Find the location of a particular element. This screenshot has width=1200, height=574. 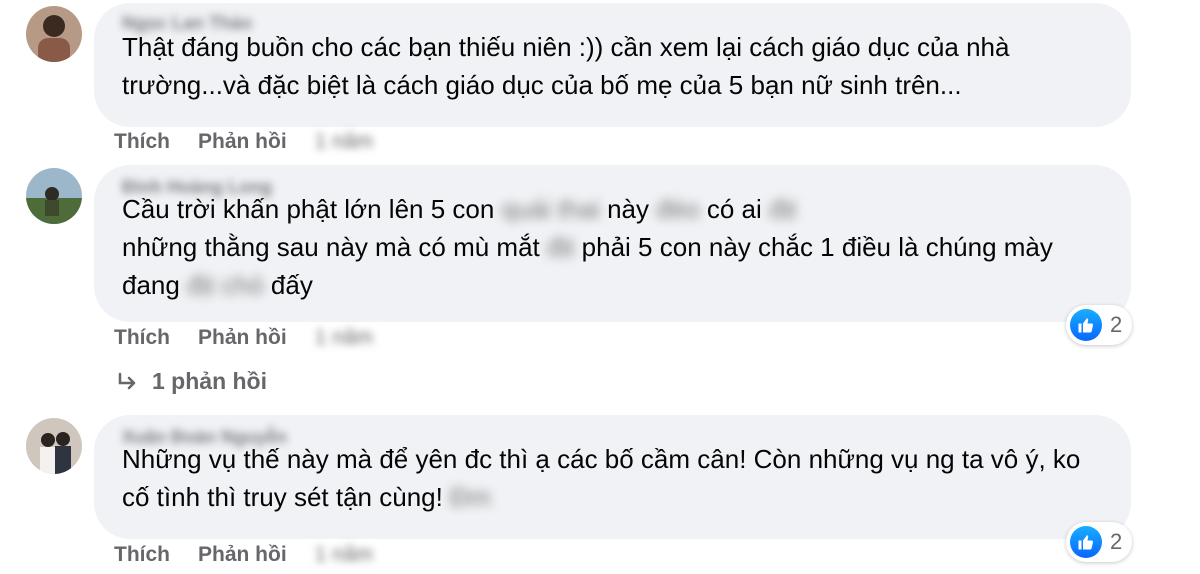

reply-arrow-icon is located at coordinates (127, 380).